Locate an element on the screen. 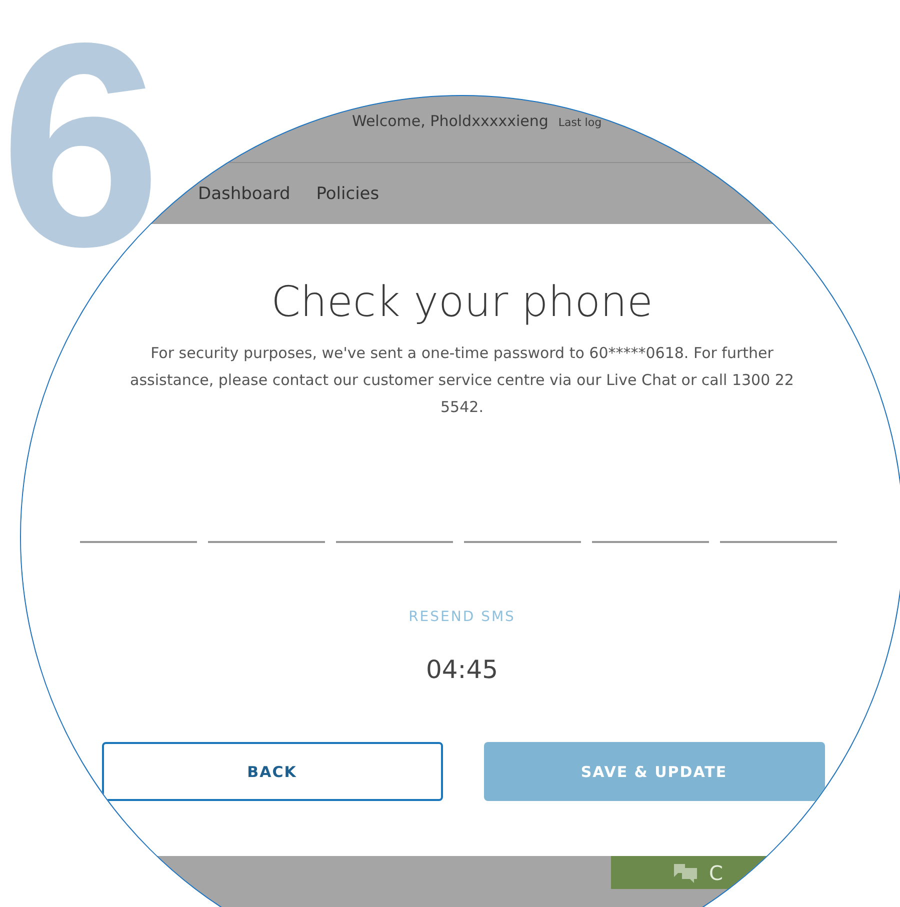  nav-link: Dashboard is located at coordinates (244, 194).